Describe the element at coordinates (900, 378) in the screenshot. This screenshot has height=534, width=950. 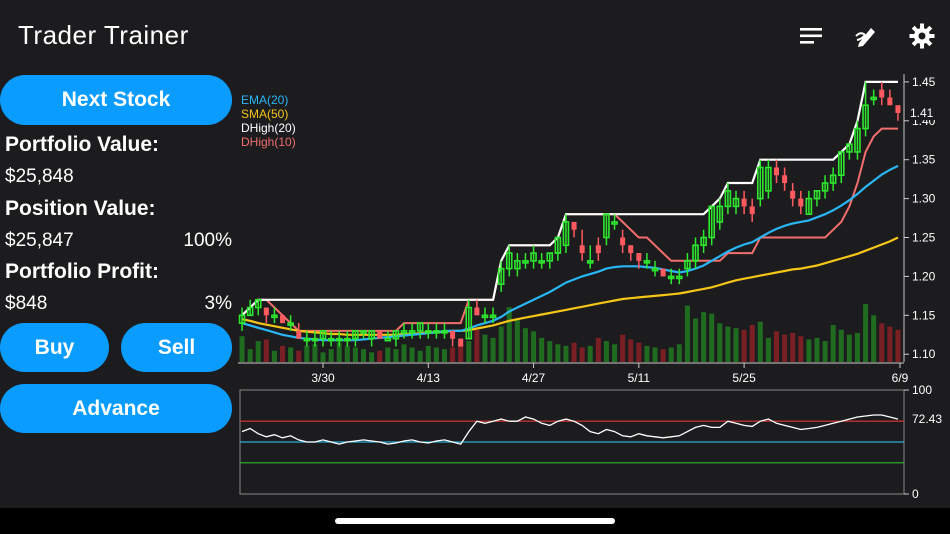
I see `time-tick-label: 6/9` at that location.